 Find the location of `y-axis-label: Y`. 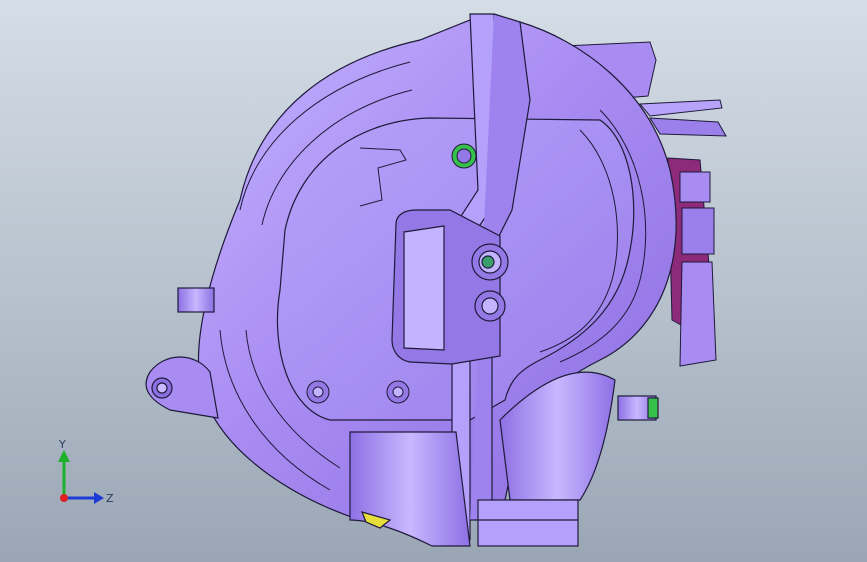

y-axis-label: Y is located at coordinates (62, 444).